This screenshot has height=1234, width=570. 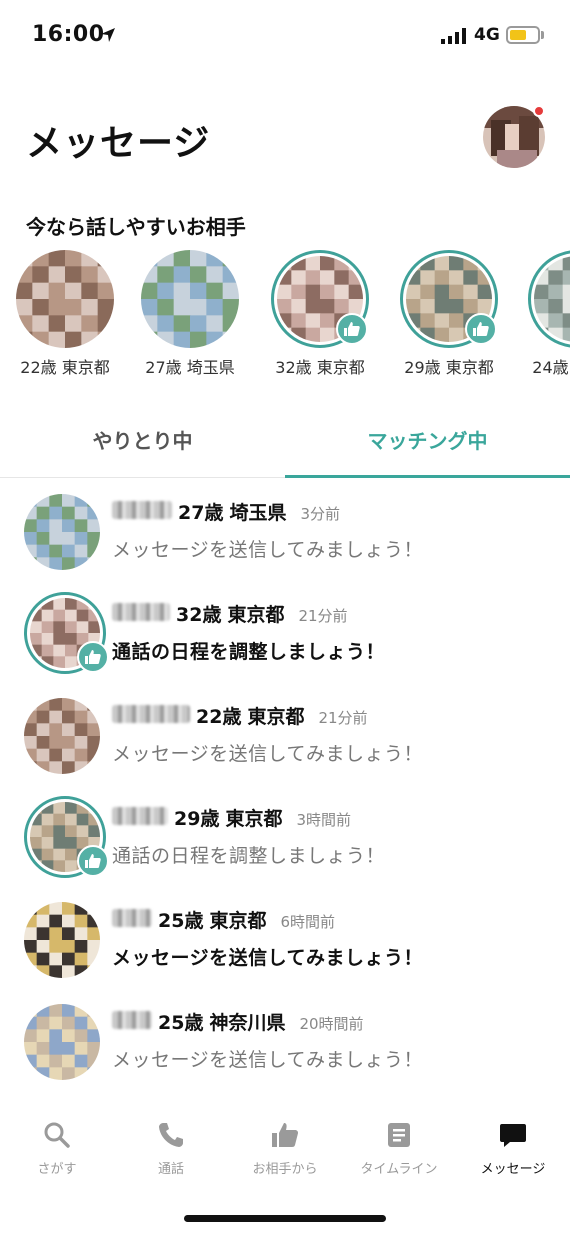 I want to click on status-time: 16:00, so click(x=68, y=34).